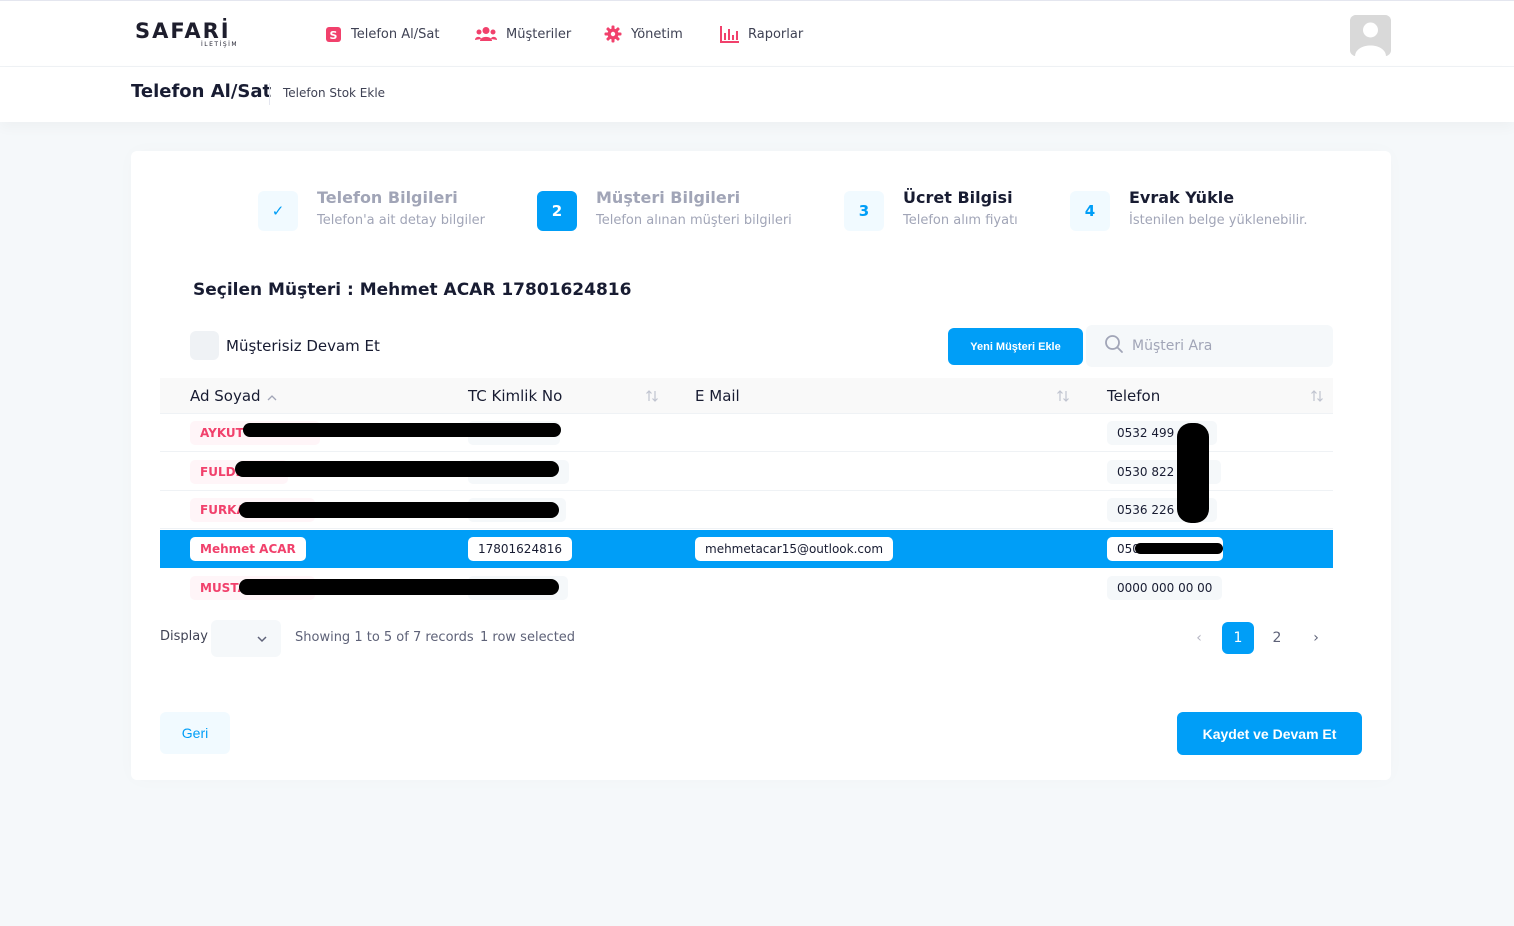 This screenshot has height=926, width=1514. I want to click on svg-text: S, so click(334, 35).